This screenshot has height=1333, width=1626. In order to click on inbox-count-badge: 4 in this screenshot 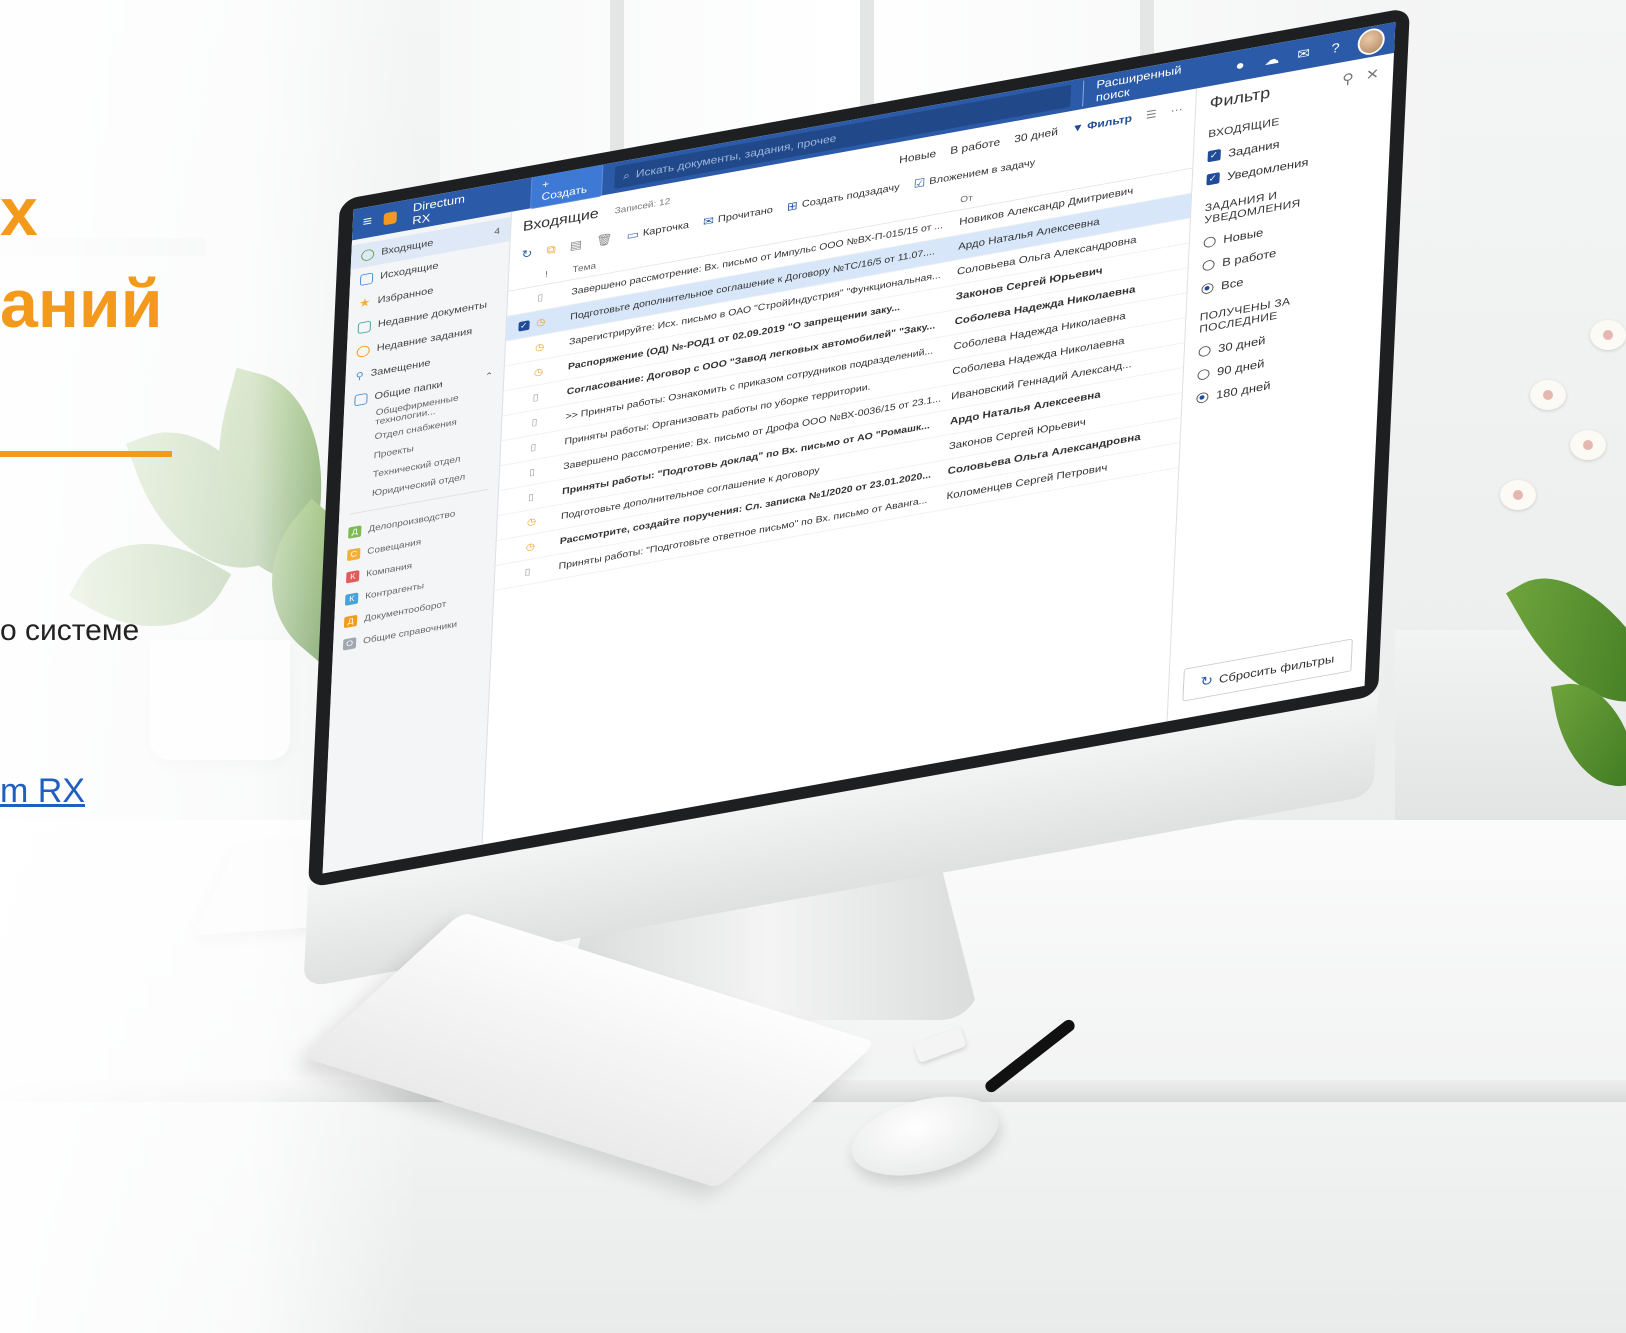, I will do `click(497, 231)`.